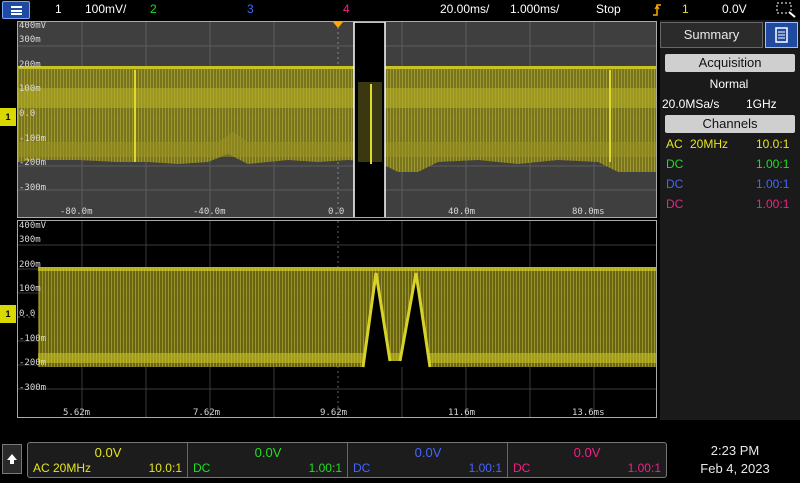 The height and width of the screenshot is (483, 800). I want to click on summary-panel-button, so click(781, 35).